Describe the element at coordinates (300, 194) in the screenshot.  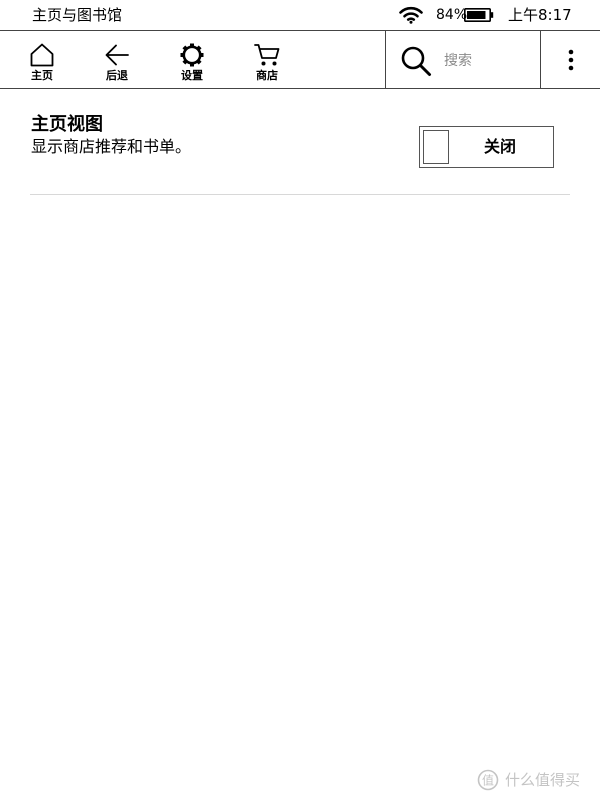
I see `divider` at that location.